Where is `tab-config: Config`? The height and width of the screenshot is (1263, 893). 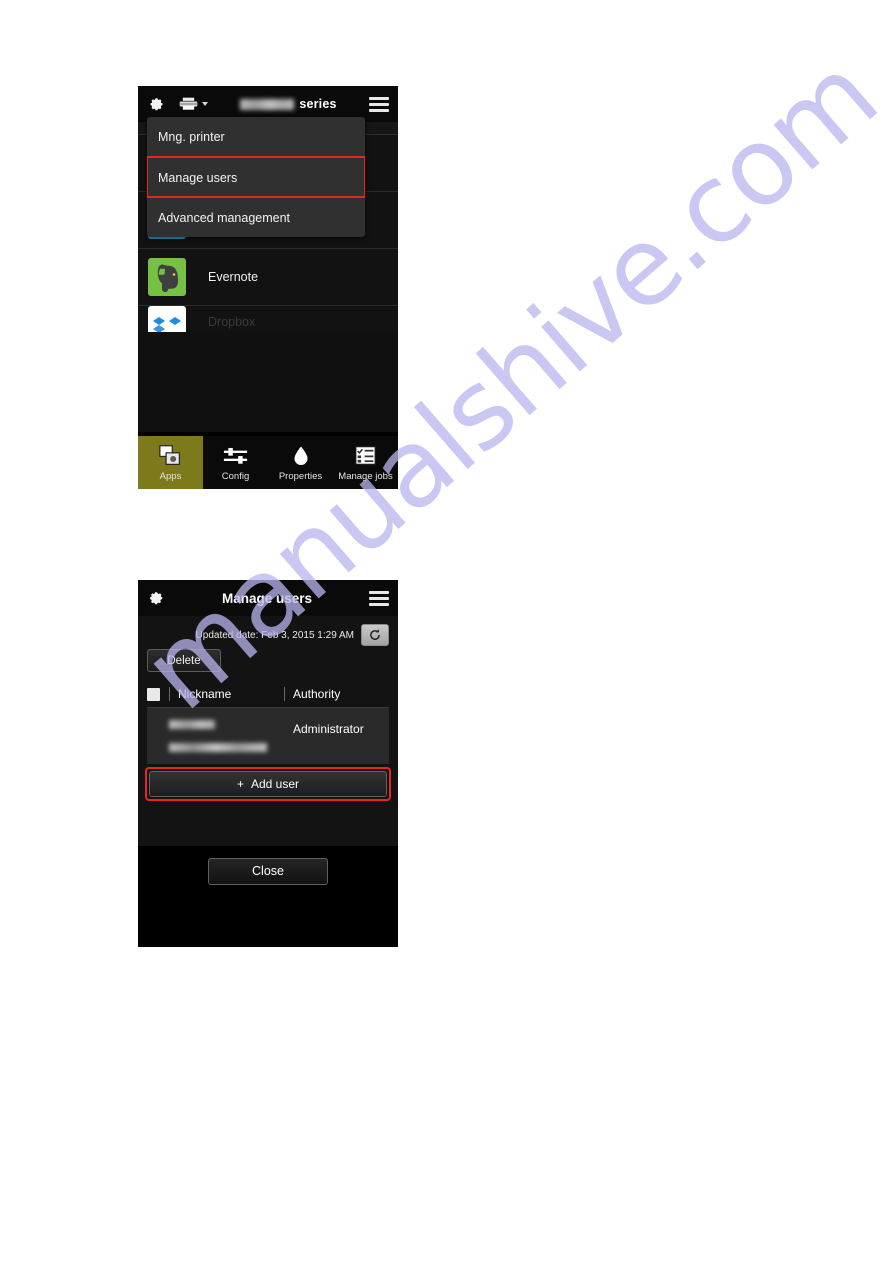 tab-config: Config is located at coordinates (235, 462).